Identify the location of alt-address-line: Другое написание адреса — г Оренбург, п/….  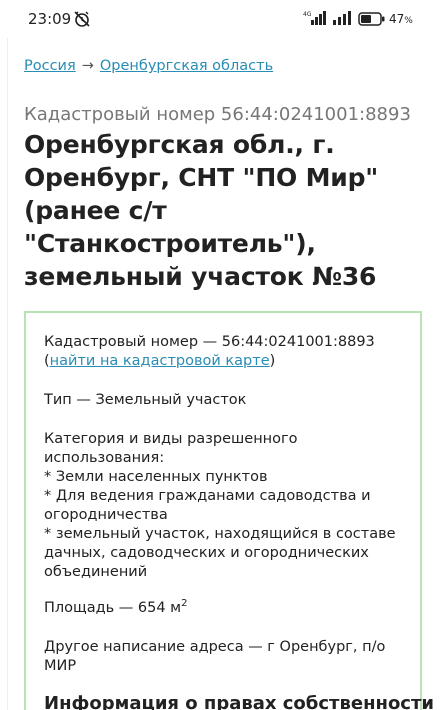
(215, 656).